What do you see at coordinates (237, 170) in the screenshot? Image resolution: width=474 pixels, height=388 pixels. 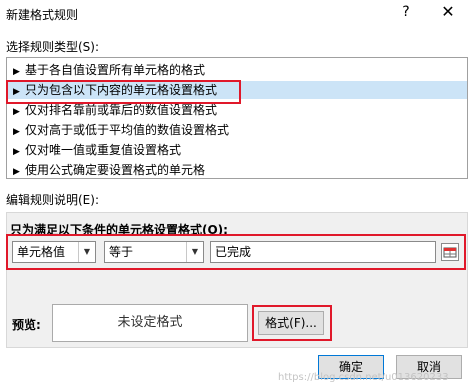 I see `rule-type-item: ▶ 使用公式确定要设置格式的单元格` at bounding box center [237, 170].